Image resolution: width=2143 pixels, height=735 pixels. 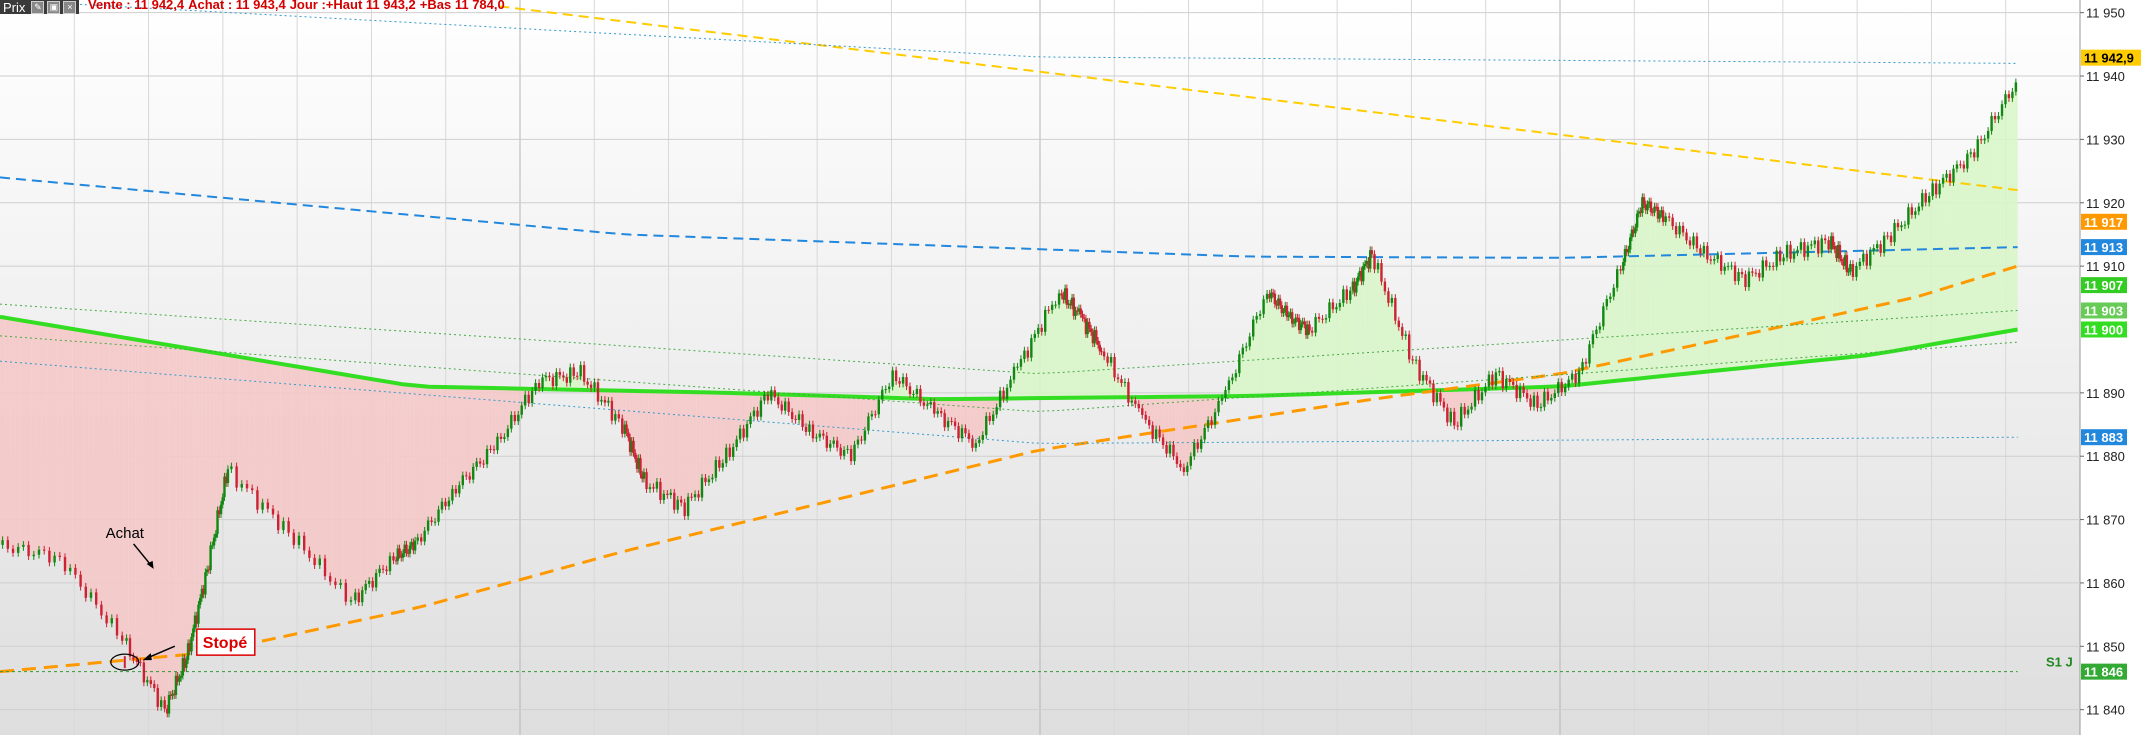 I want to click on price-badge-label: 11 917, so click(x=2103, y=222).